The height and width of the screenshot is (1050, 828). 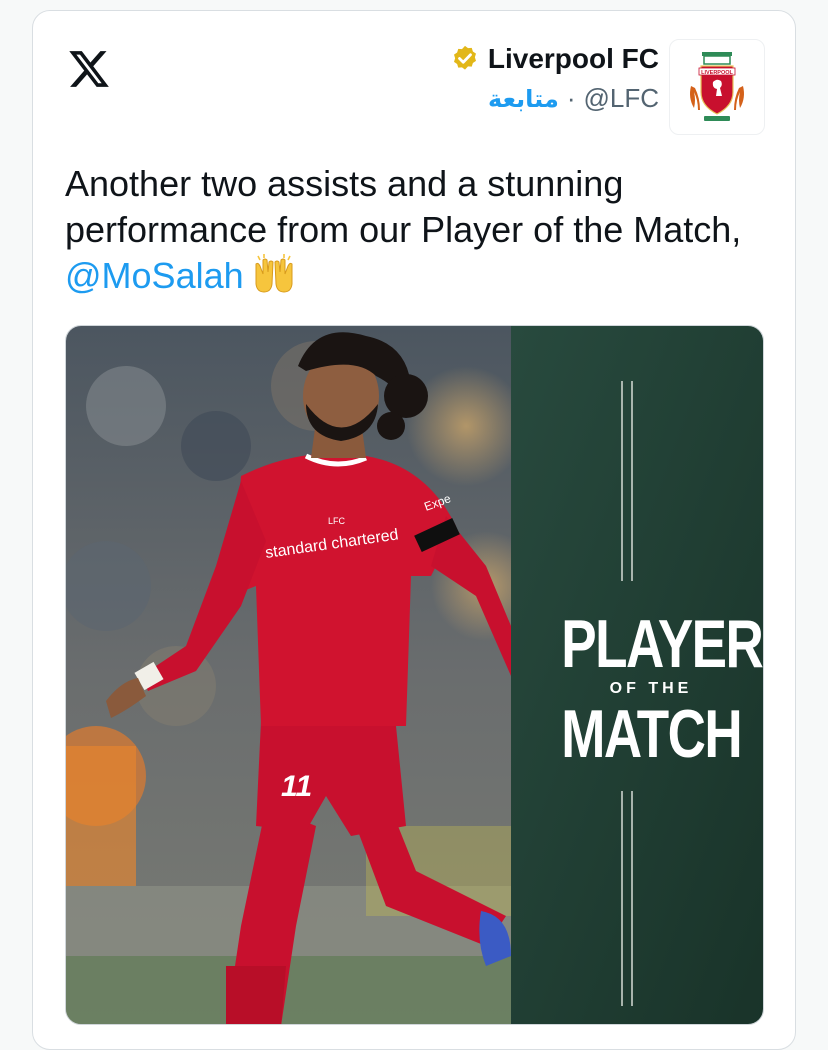 I want to click on player-of-the-match-graphic: PLAYER OF THE MATCH, so click(x=649, y=689).